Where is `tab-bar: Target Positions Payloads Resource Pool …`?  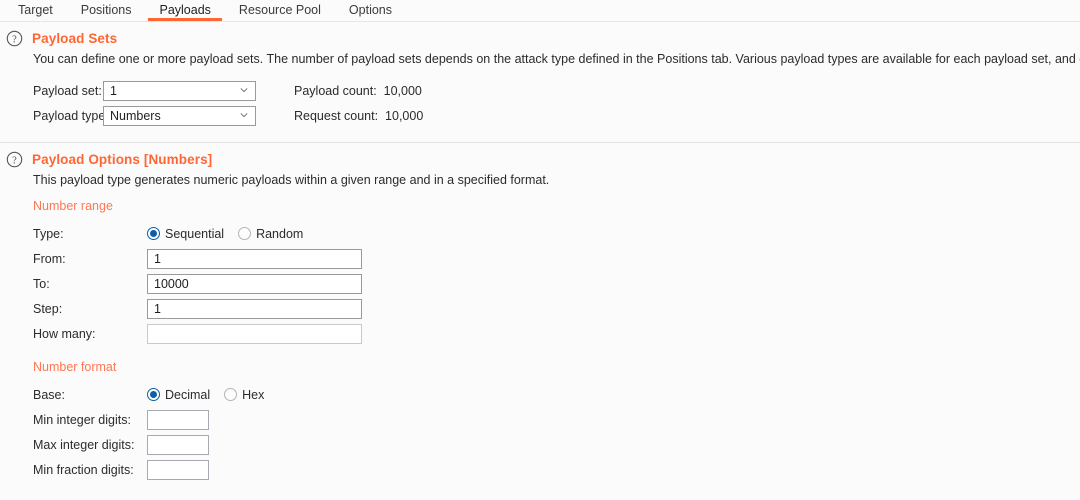
tab-bar: Target Positions Payloads Resource Pool … is located at coordinates (540, 11).